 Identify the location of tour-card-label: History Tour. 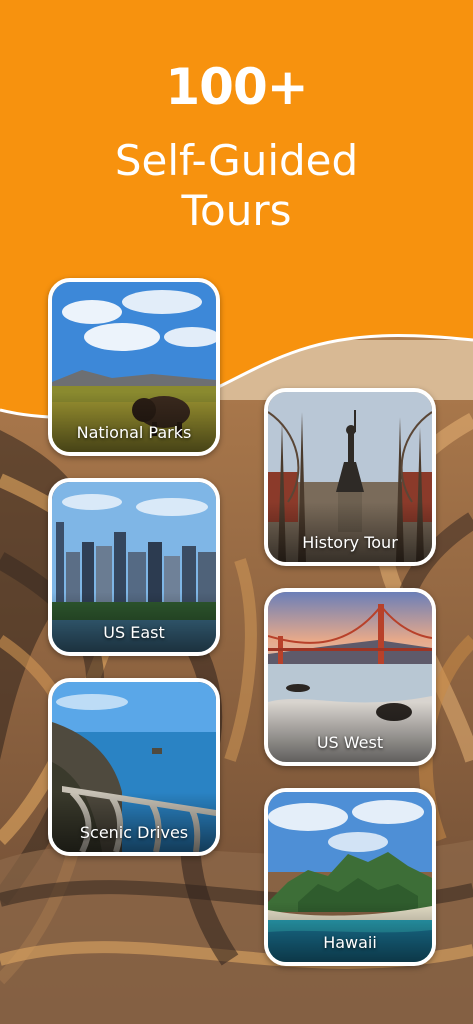
(350, 542).